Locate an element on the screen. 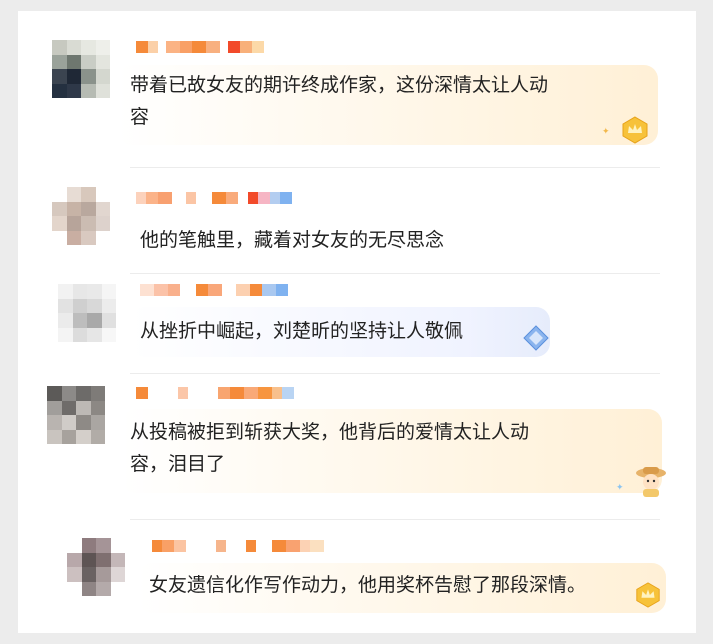  blue-diamond-icon is located at coordinates (536, 338).